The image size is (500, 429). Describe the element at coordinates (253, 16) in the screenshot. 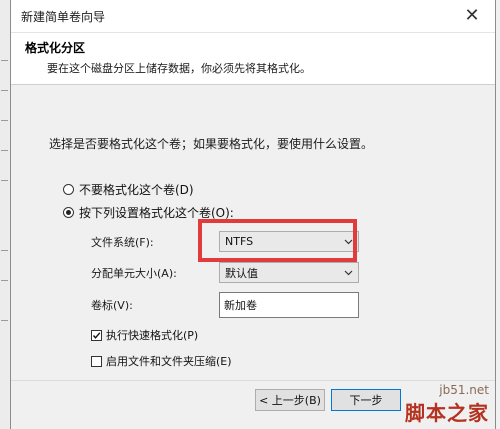

I see `title-bar: 新建简单卷向导 ✕` at that location.